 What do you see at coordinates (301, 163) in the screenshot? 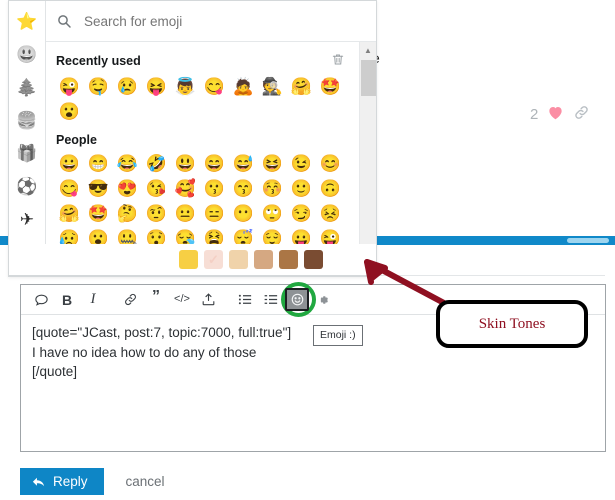
I see `emoji-cell: 😉` at bounding box center [301, 163].